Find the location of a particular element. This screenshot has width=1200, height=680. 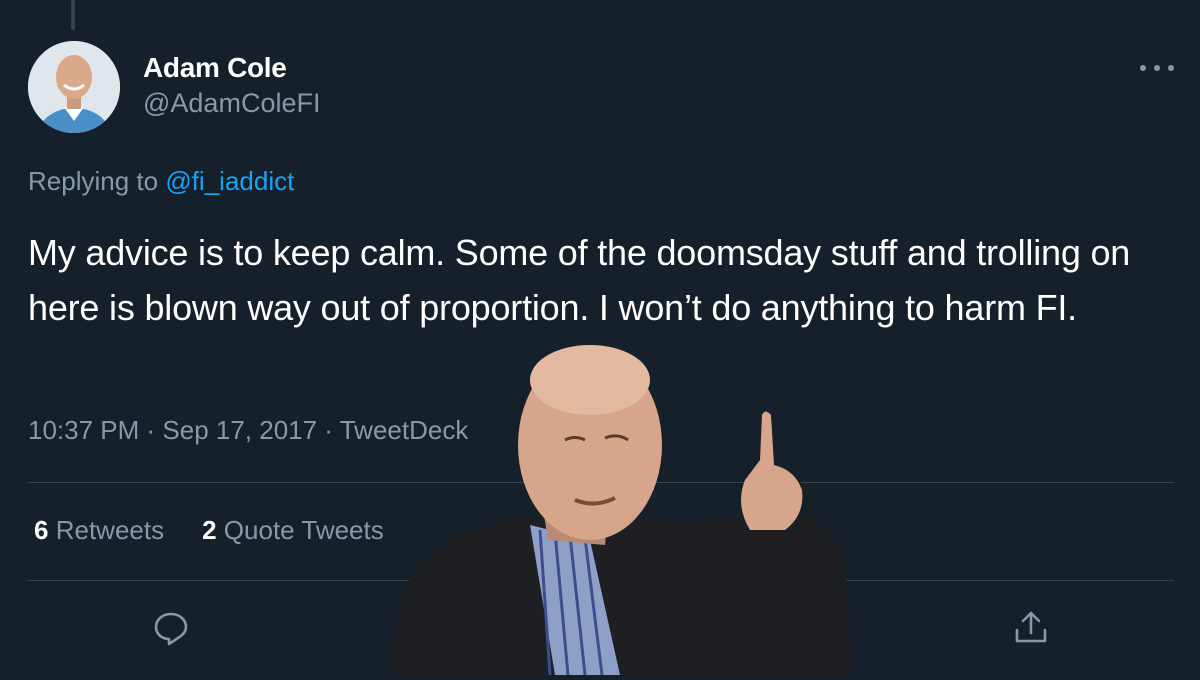

quote-tweets-label: Quote Tweets is located at coordinates (303, 530).